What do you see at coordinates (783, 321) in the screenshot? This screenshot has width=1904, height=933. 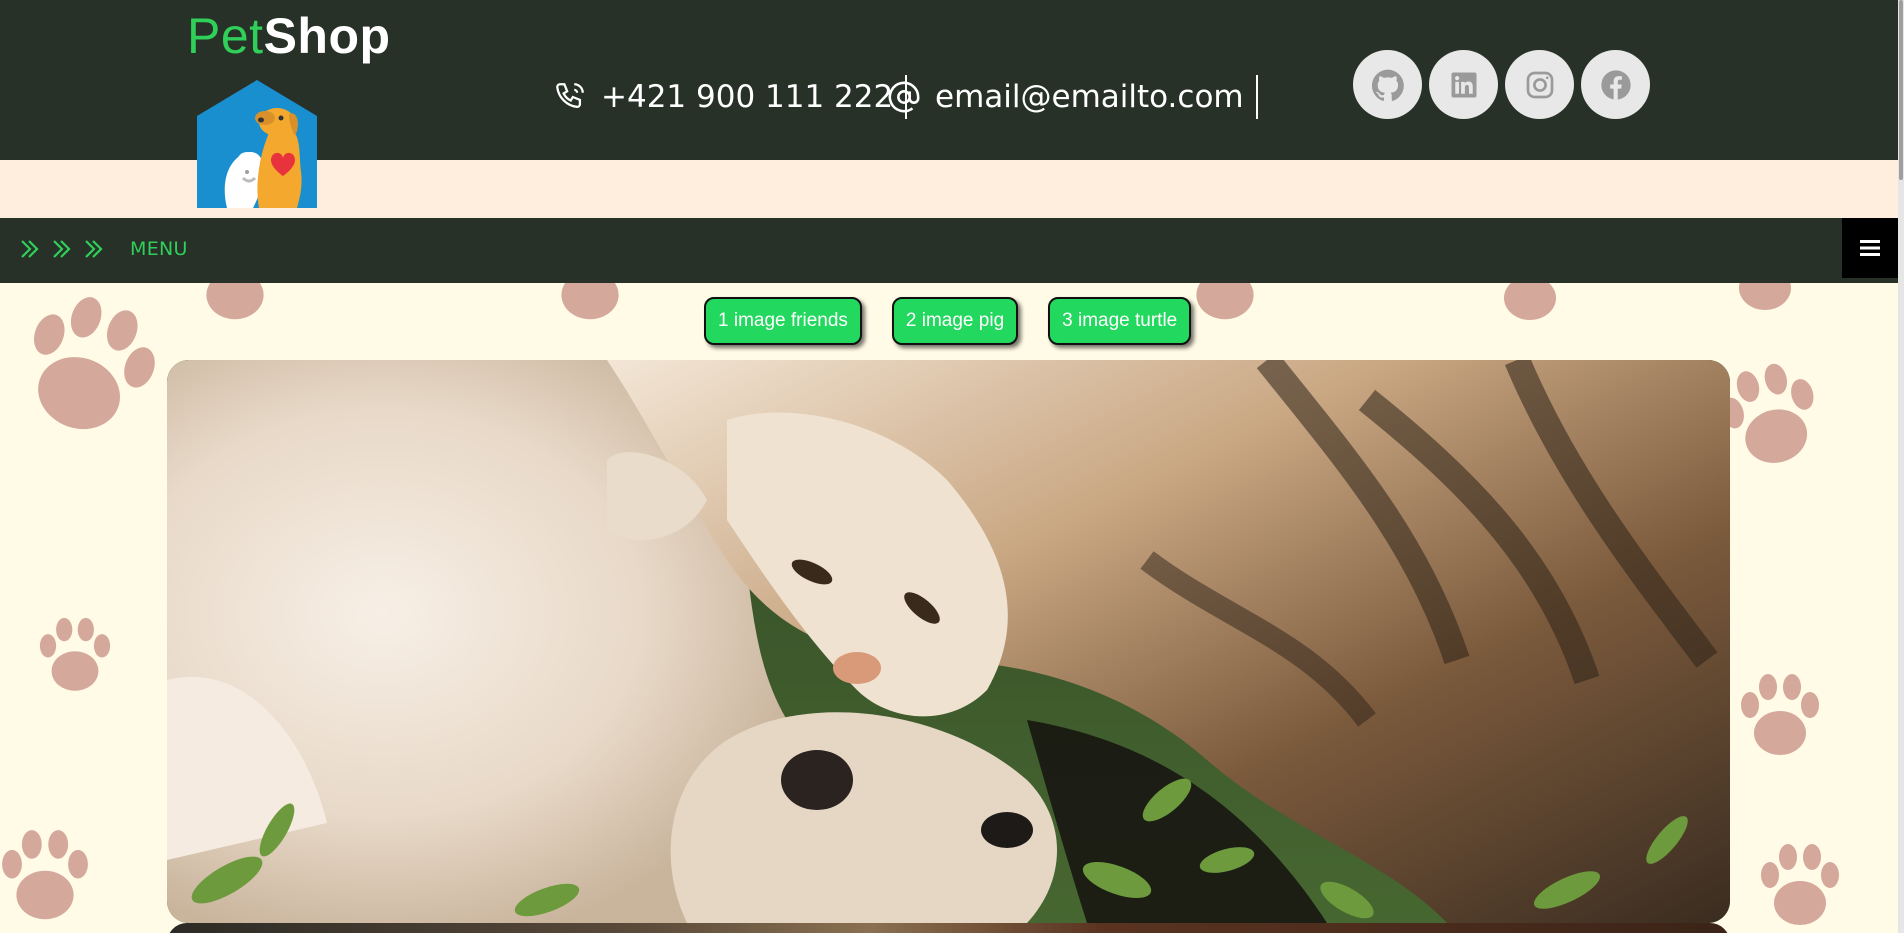 I see `image-friends-button: 1 image friends` at bounding box center [783, 321].